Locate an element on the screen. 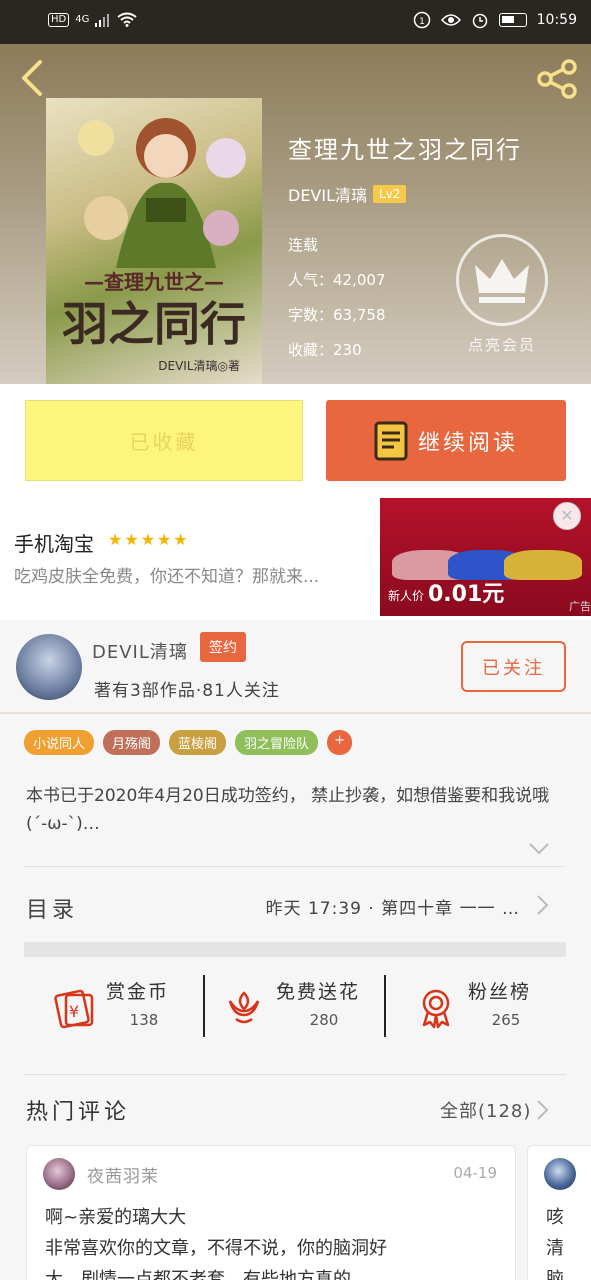 The width and height of the screenshot is (591, 1280). back-icon is located at coordinates (32, 78).